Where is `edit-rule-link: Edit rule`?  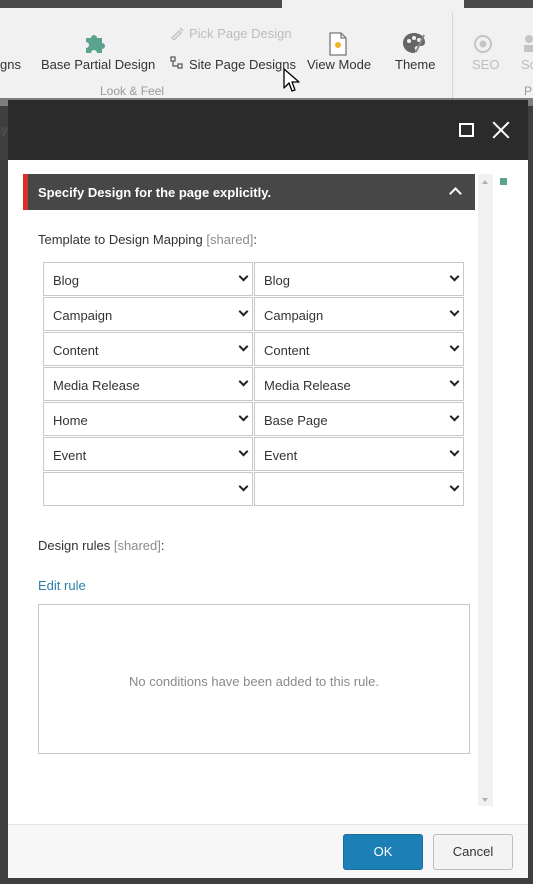
edit-rule-link: Edit rule is located at coordinates (62, 585).